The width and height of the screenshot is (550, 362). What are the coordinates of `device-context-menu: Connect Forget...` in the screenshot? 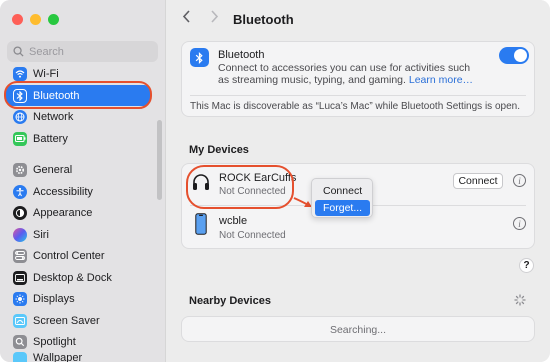 It's located at (342, 198).